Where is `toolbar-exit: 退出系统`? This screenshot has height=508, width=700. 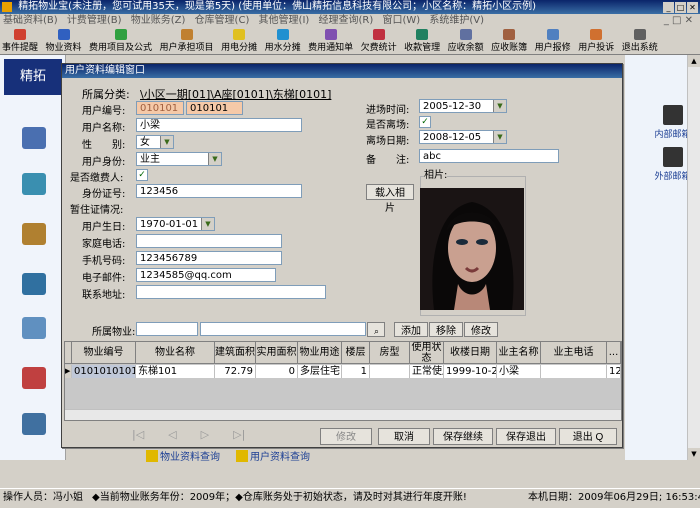
toolbar-exit: 退出系统 is located at coordinates (640, 41).